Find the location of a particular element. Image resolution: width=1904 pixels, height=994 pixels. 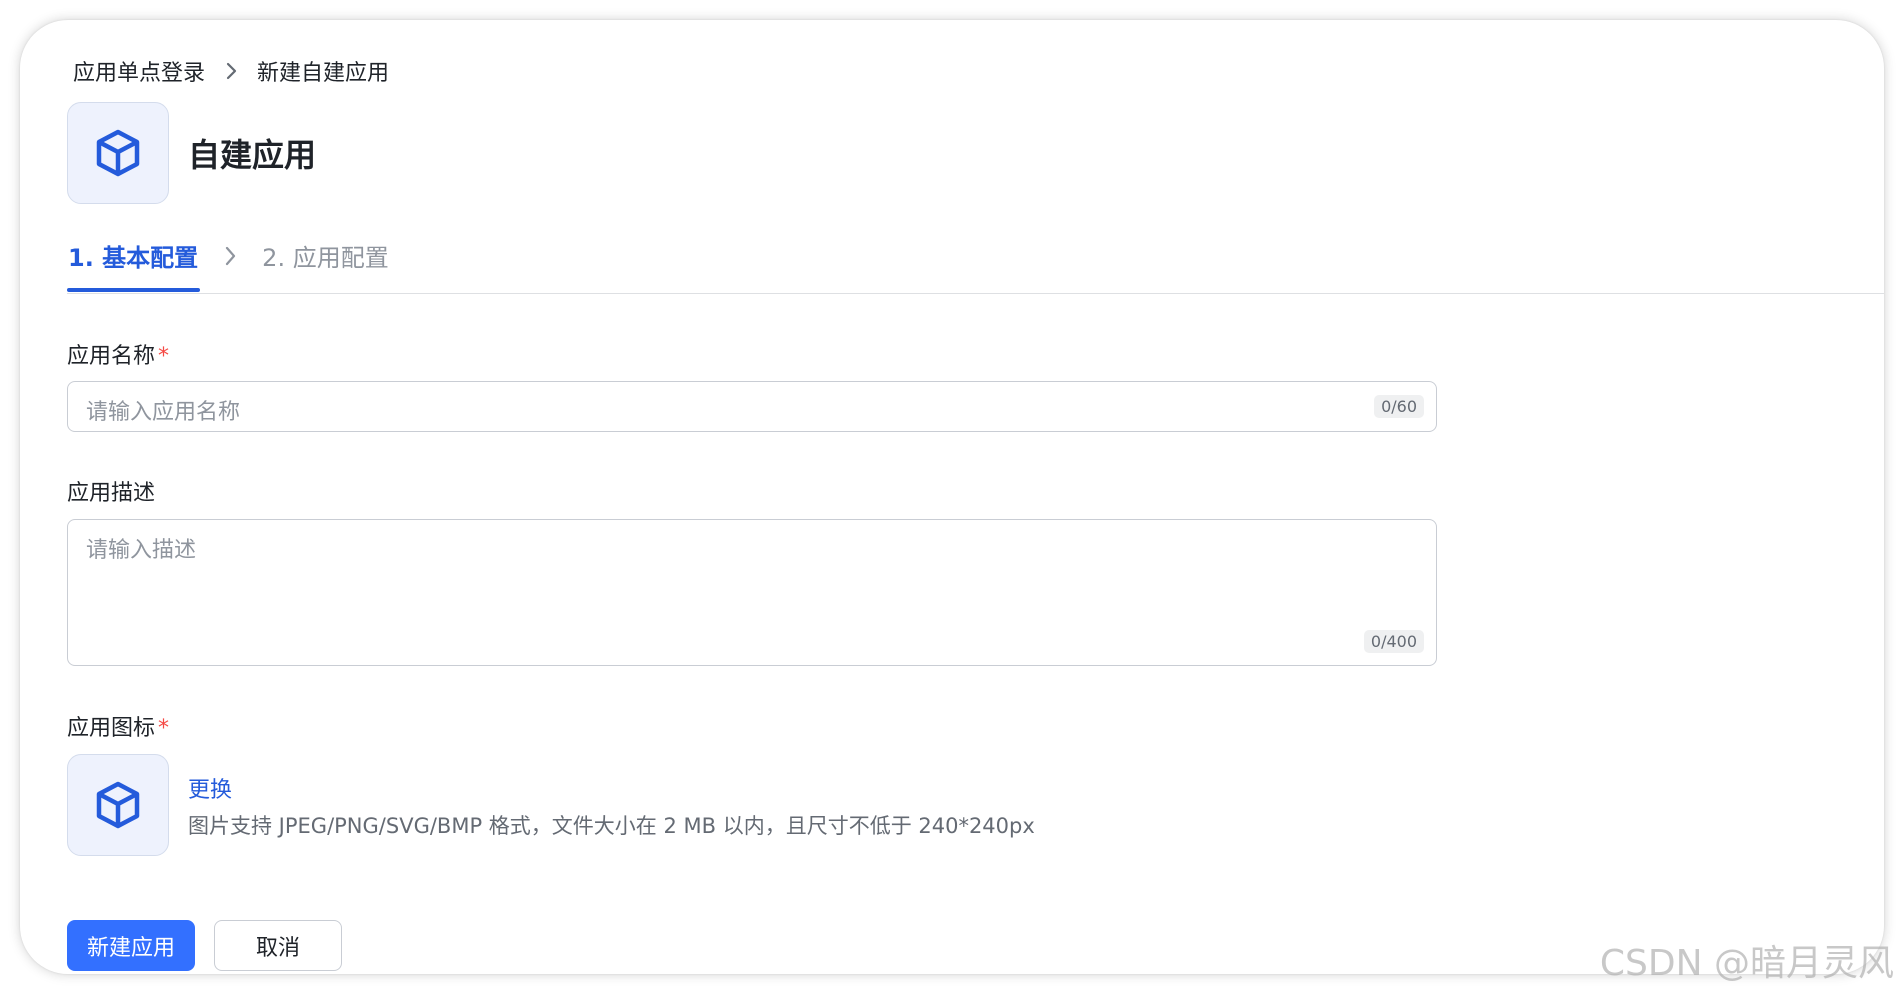

app-name-placeholder: 请输入应用名称 is located at coordinates (163, 412).